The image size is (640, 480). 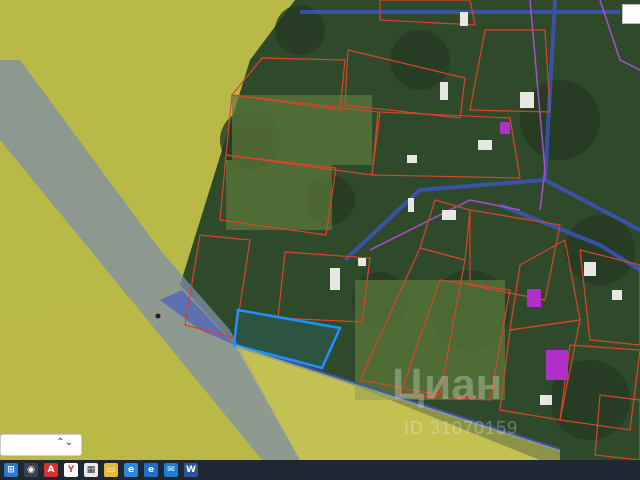 I want to click on taskbar: ⊞ ◉ A Y ▦ ▭ e e ✉ W, so click(x=320, y=470).